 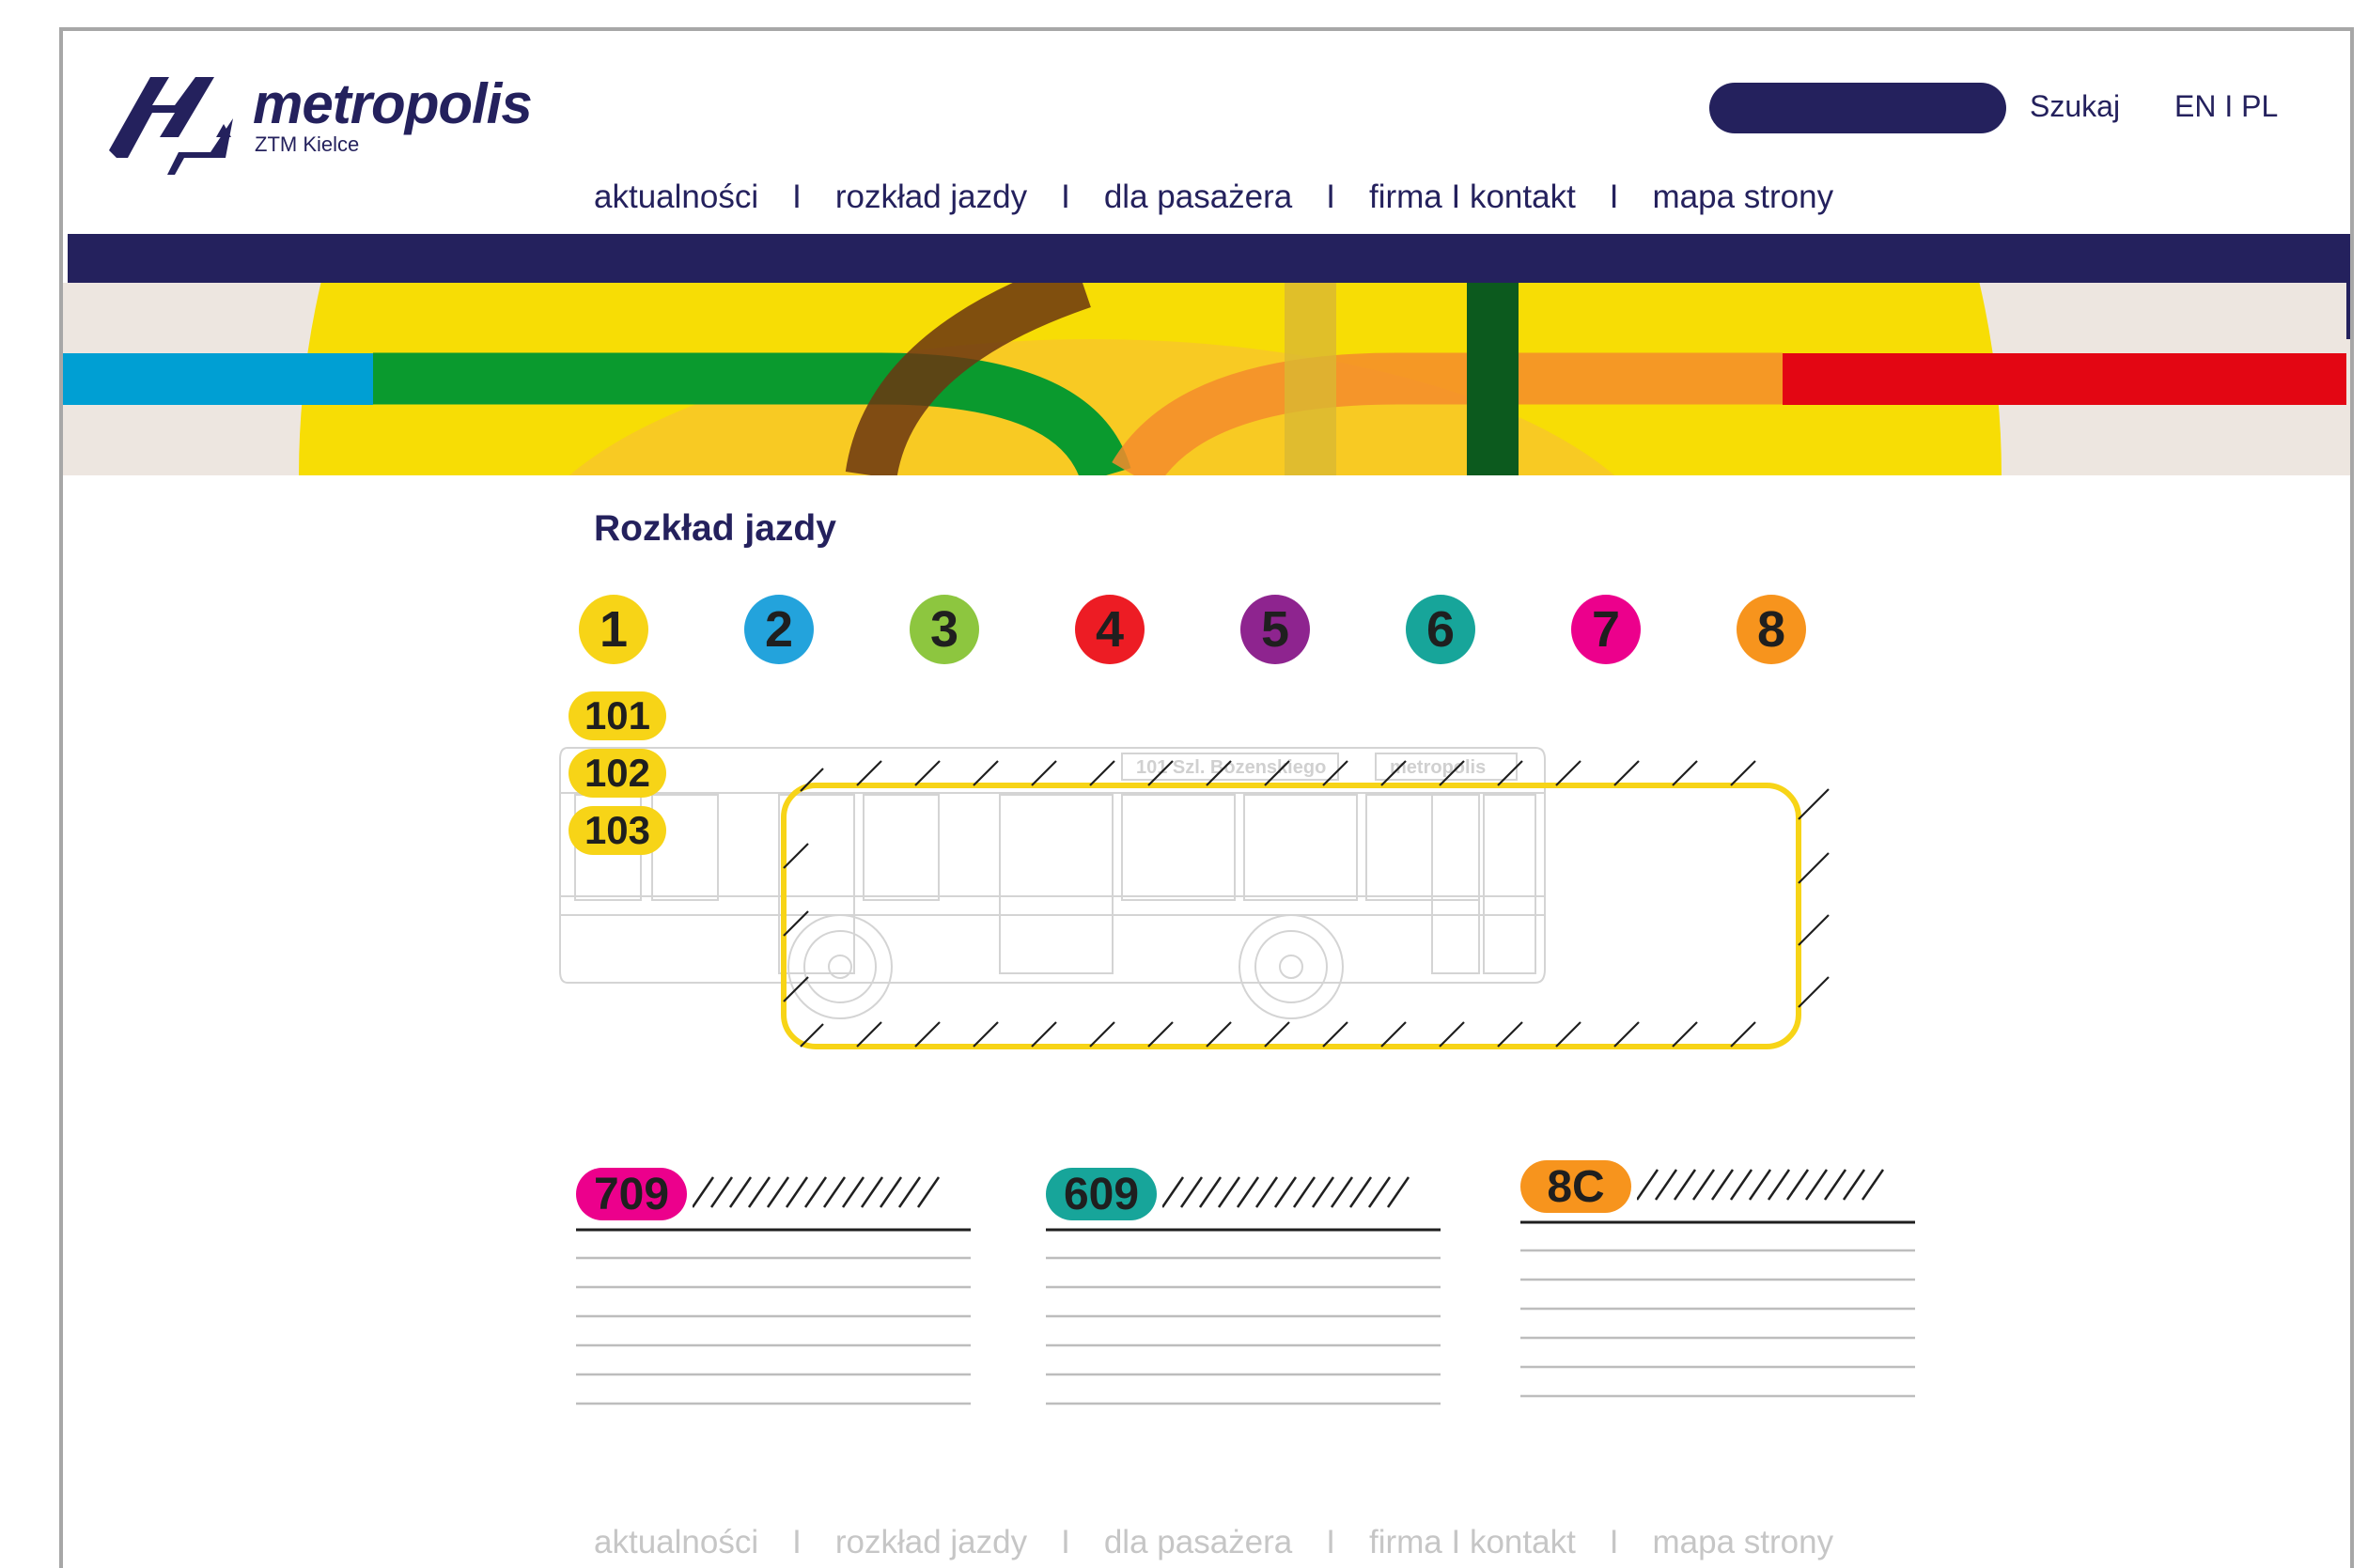 What do you see at coordinates (1307, 904) in the screenshot?
I see `hatch-marks` at bounding box center [1307, 904].